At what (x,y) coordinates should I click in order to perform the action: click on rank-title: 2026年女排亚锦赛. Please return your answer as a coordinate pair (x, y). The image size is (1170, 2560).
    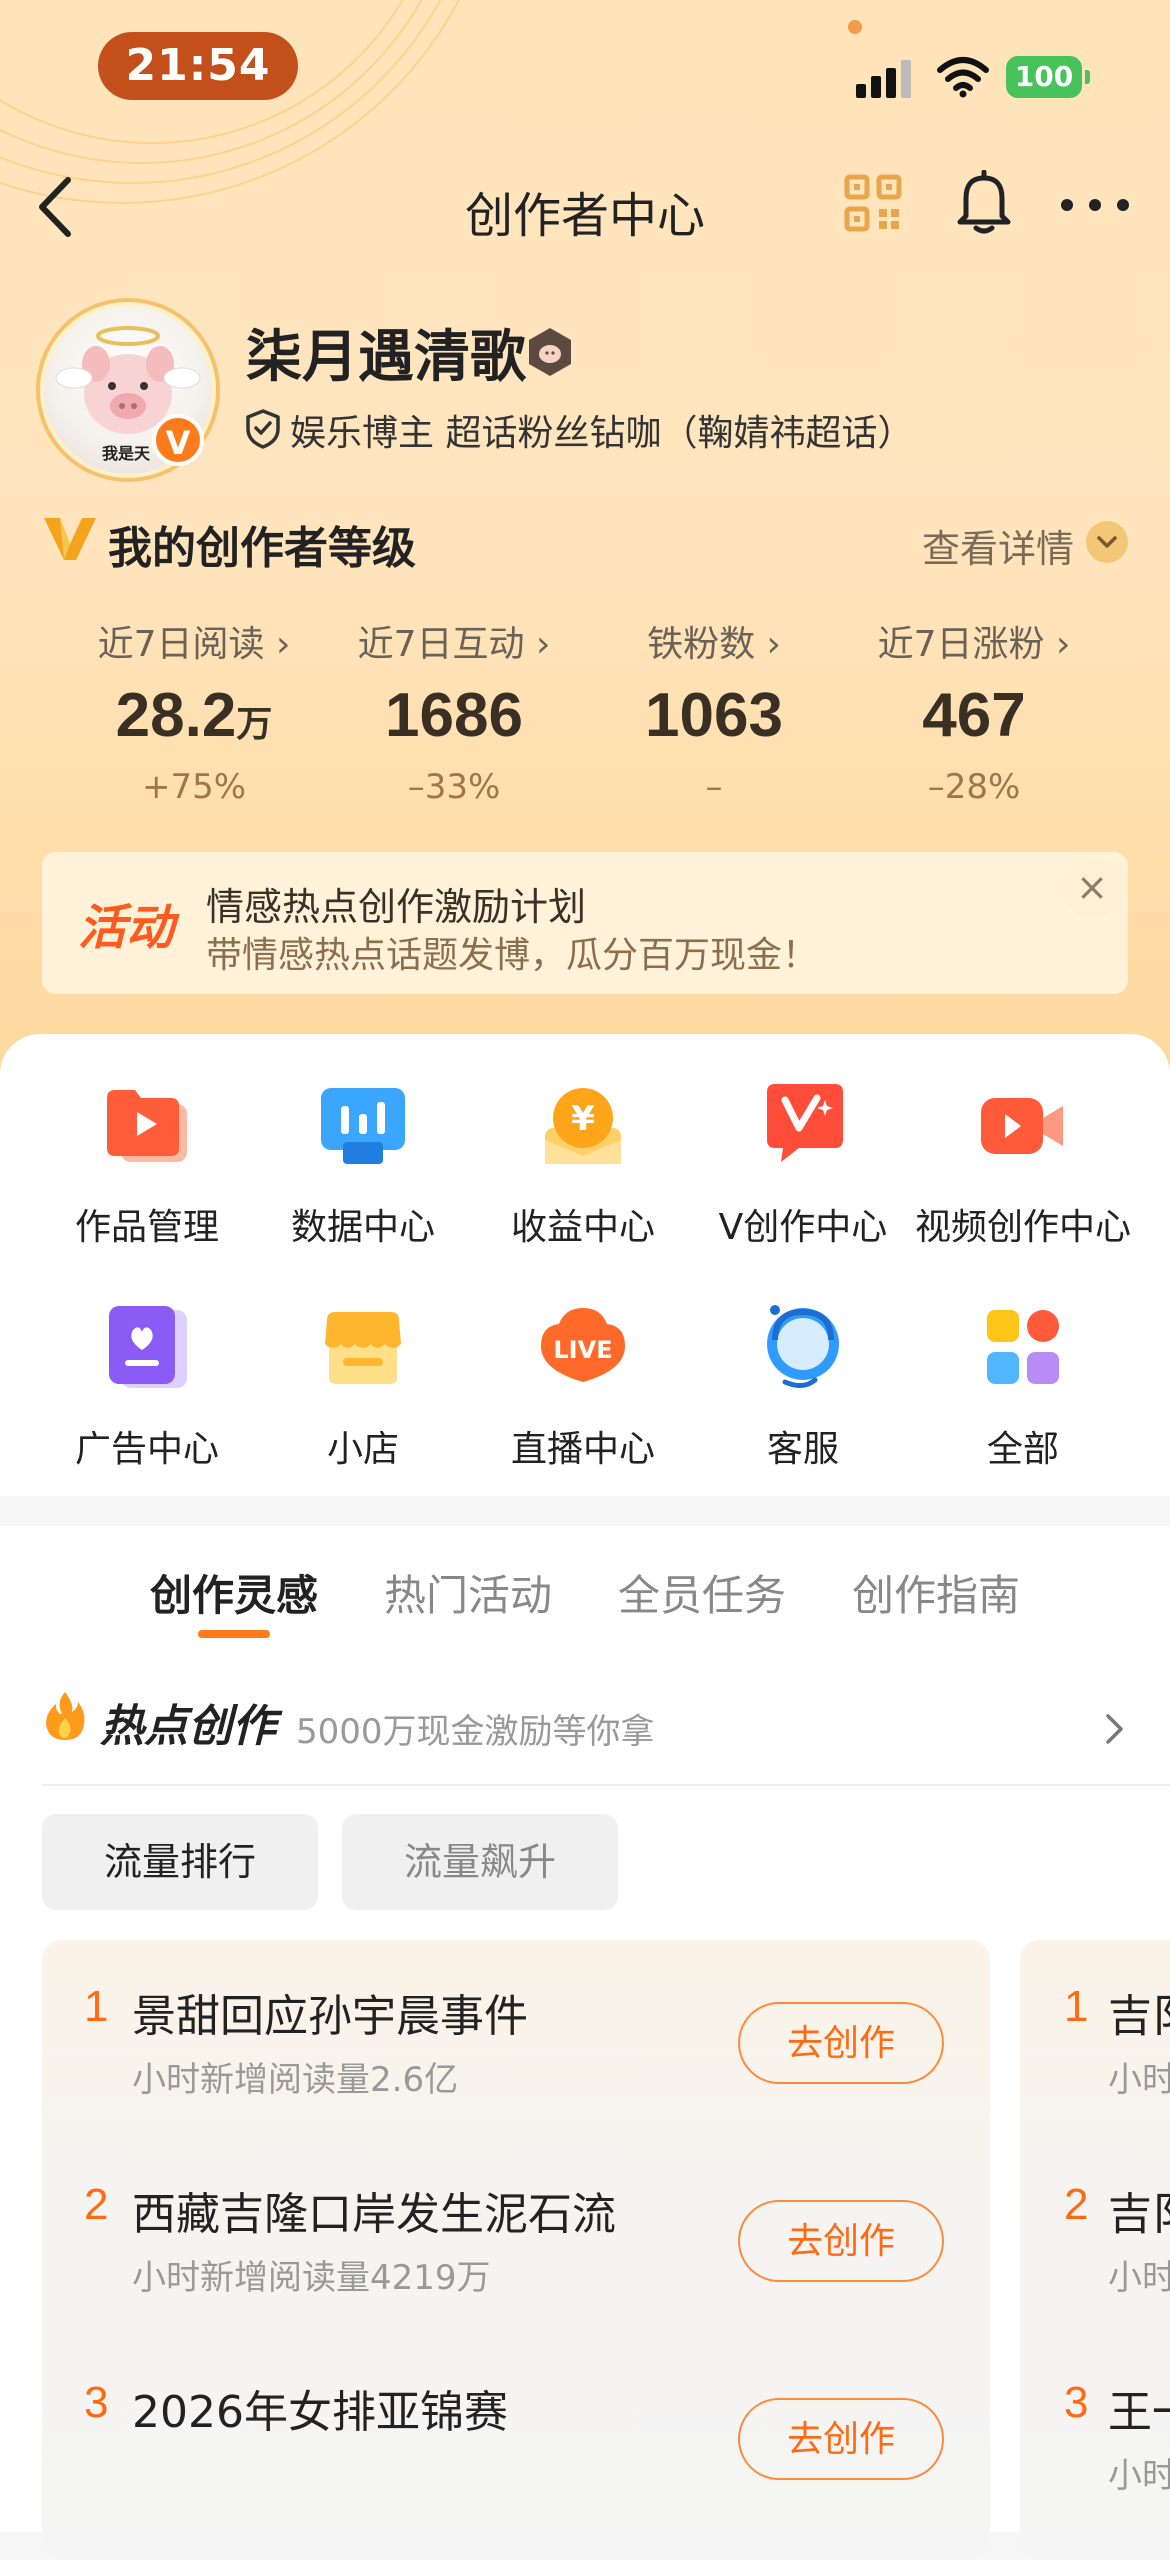
    Looking at the image, I should click on (320, 2408).